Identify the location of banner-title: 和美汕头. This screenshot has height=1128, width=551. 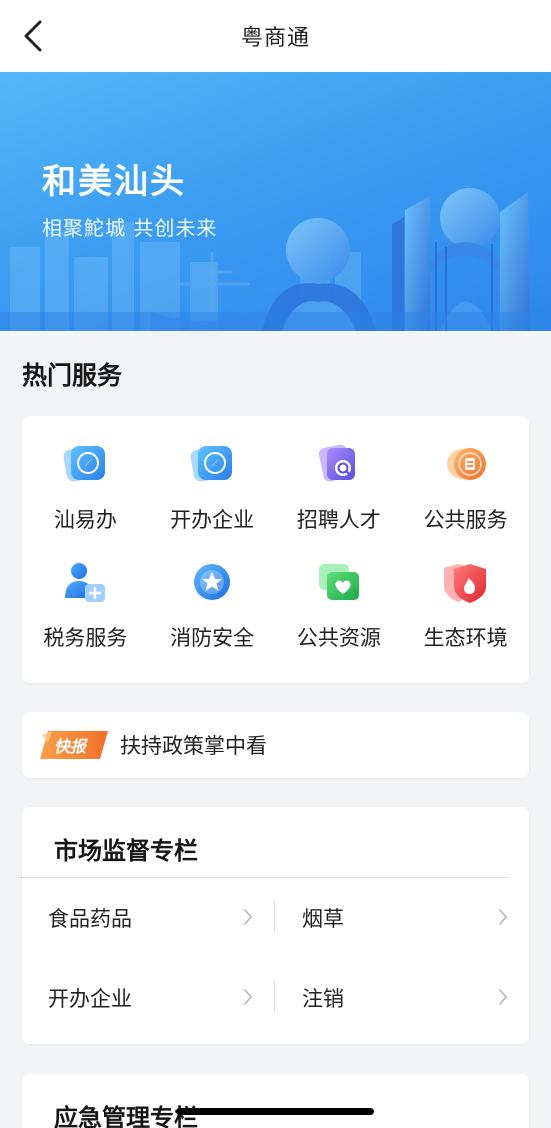
(114, 182).